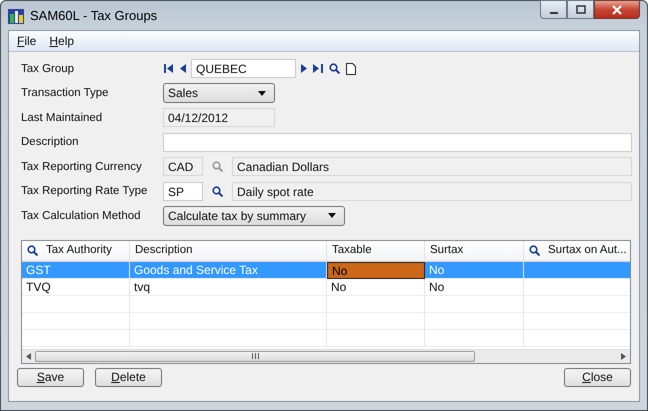 This screenshot has height=411, width=648. What do you see at coordinates (76, 250) in the screenshot?
I see `column-header: Tax Authority` at bounding box center [76, 250].